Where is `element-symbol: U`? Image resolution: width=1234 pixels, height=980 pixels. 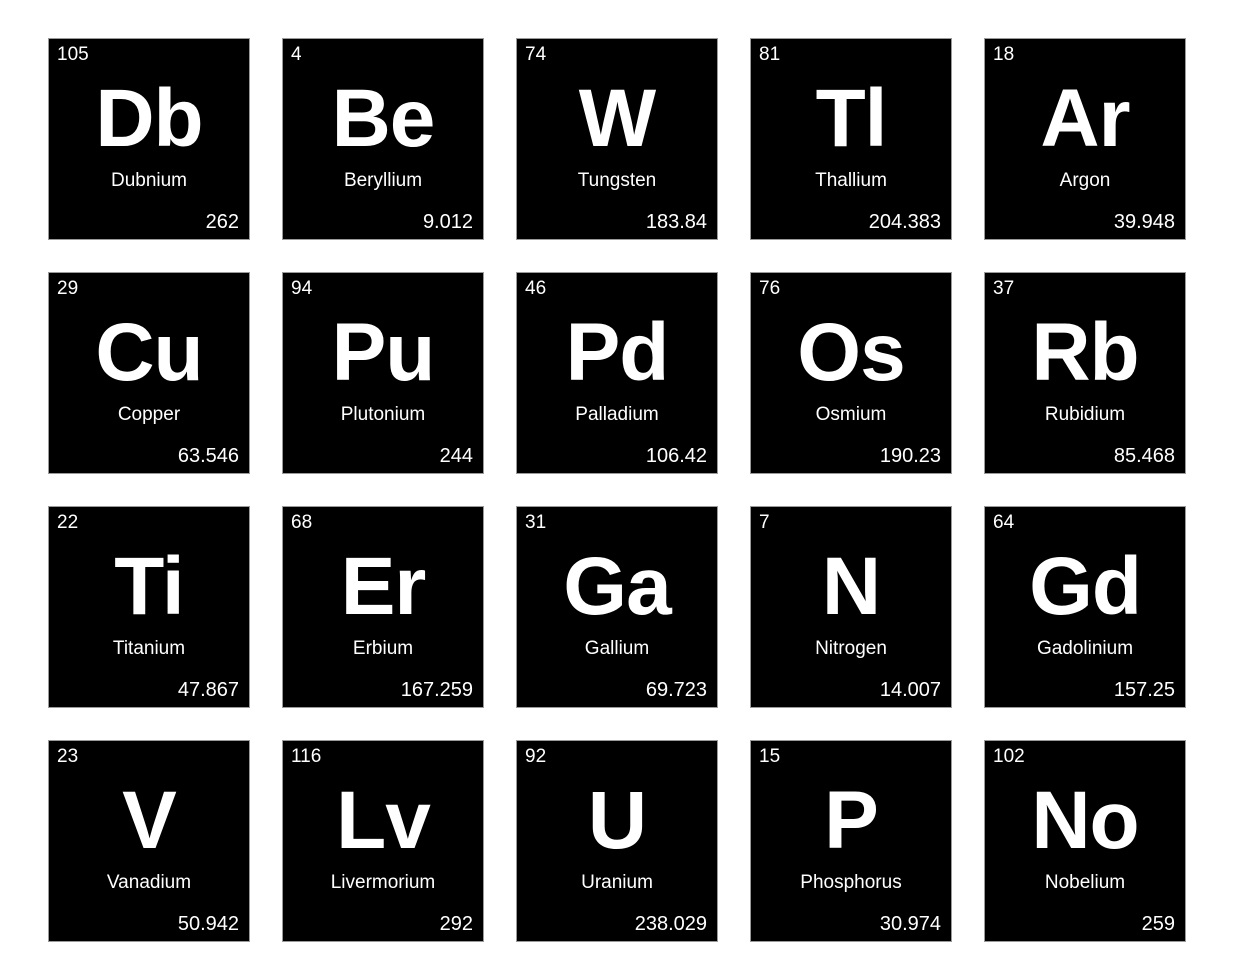
element-symbol: U is located at coordinates (617, 820).